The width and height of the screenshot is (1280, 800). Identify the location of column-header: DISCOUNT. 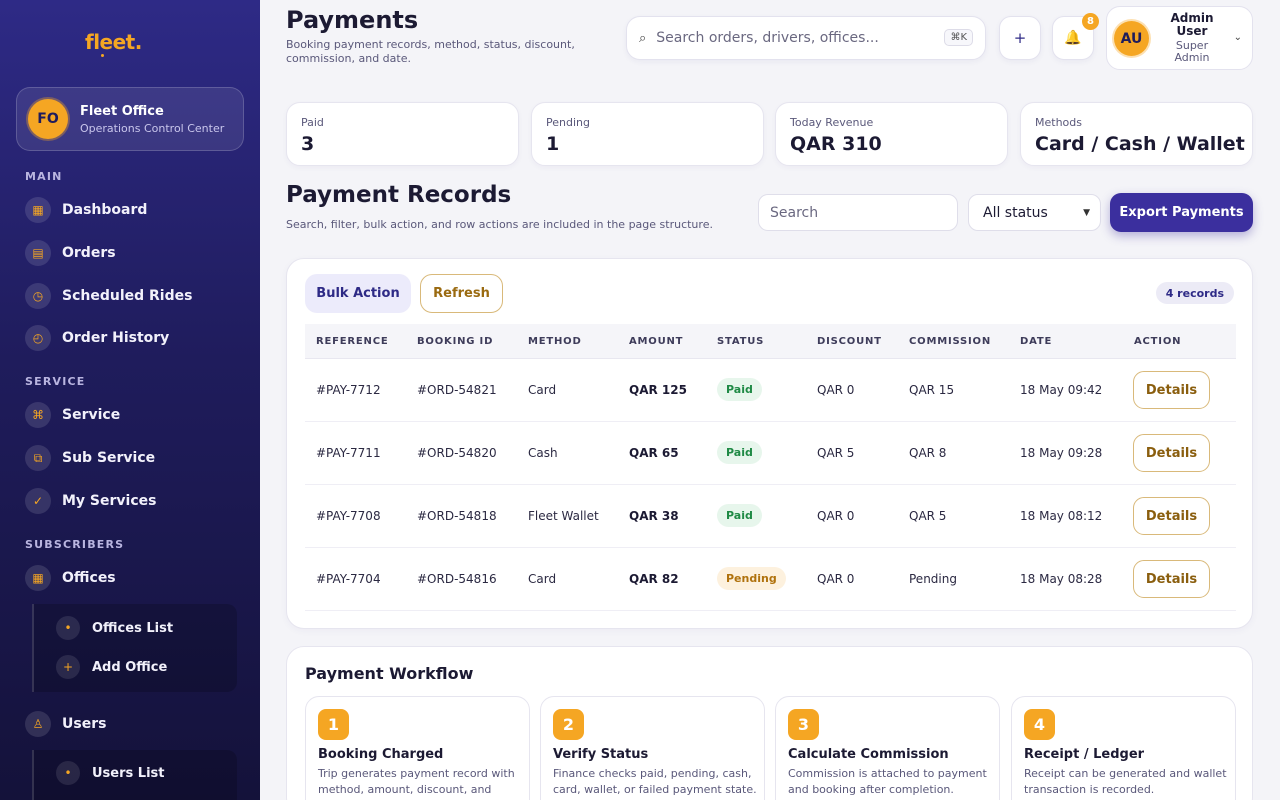
(849, 341).